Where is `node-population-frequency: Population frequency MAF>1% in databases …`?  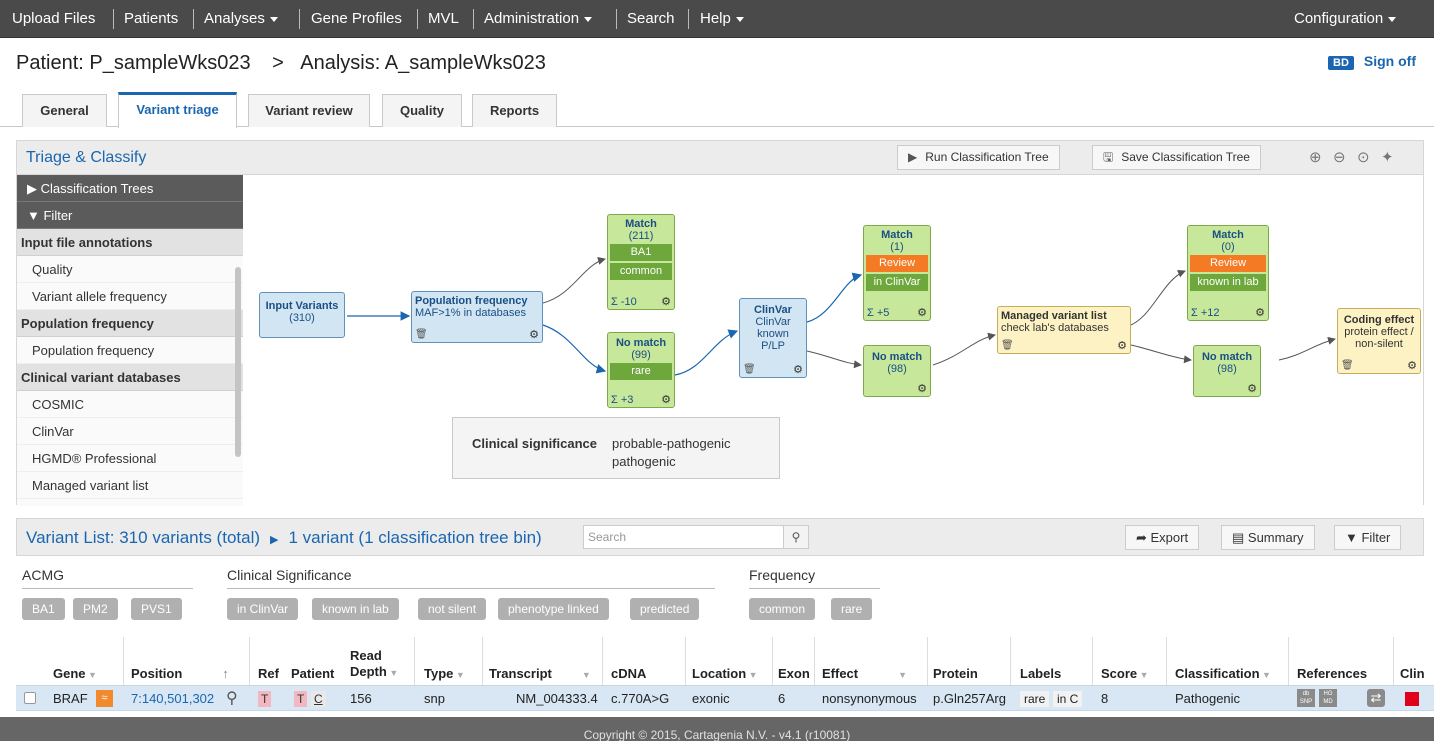 node-population-frequency: Population frequency MAF>1% in databases … is located at coordinates (477, 317).